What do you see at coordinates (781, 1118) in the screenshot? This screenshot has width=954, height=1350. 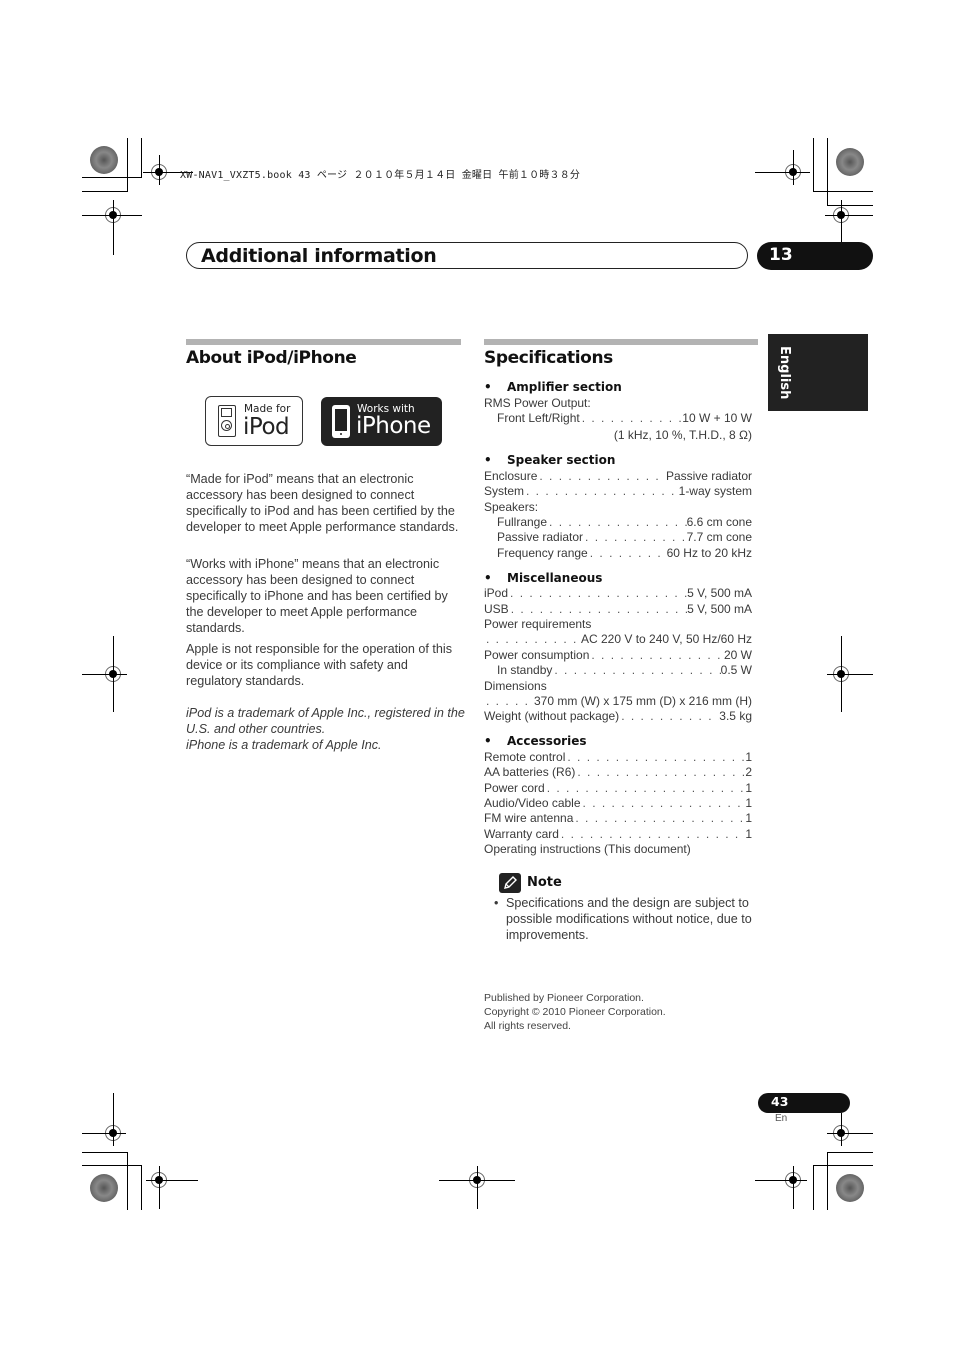 I see `page-language: En` at bounding box center [781, 1118].